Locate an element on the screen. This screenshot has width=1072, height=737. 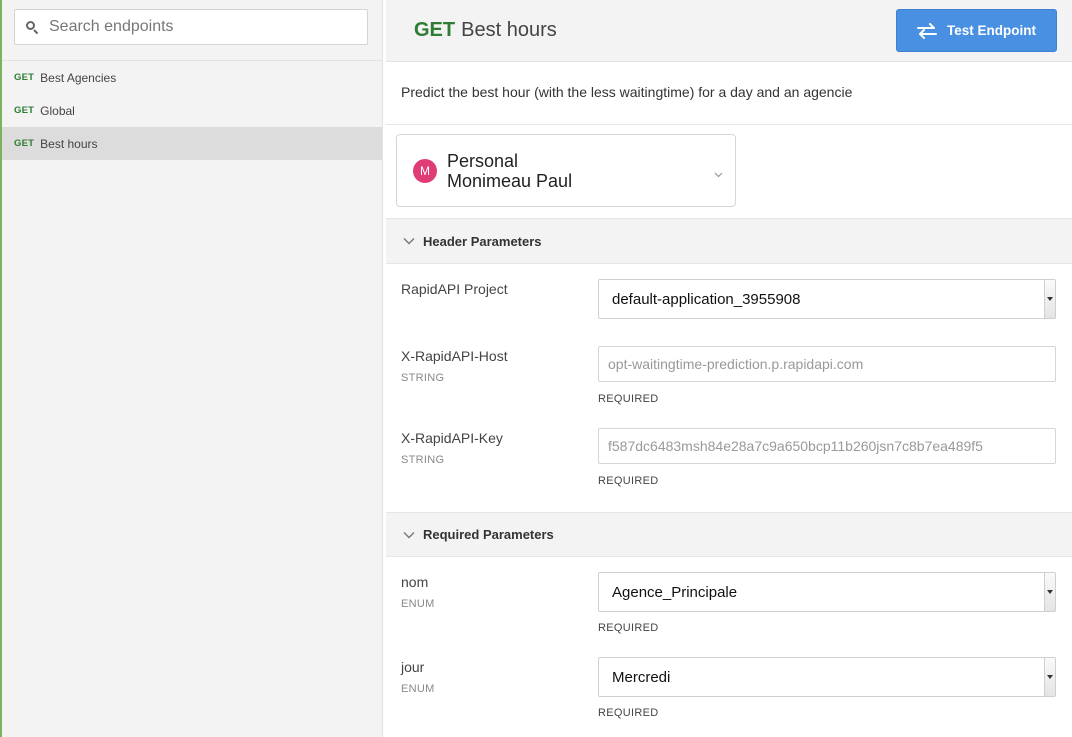
endpoint-item-best-hours: GET Best hours is located at coordinates (192, 143).